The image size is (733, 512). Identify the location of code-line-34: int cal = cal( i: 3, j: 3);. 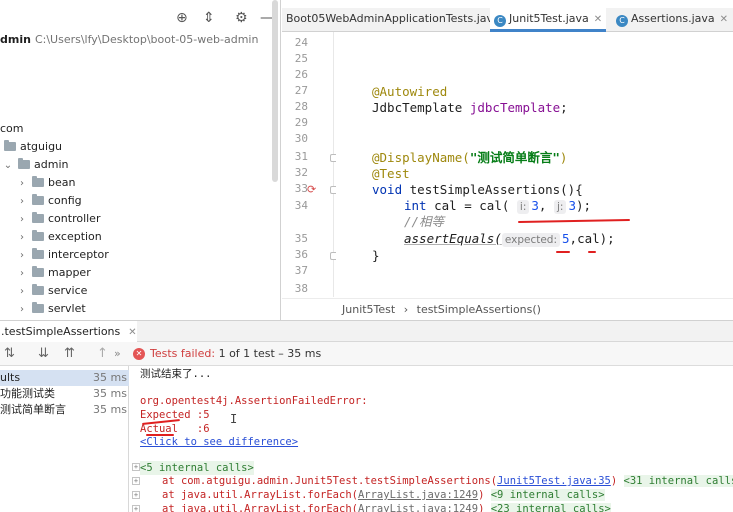
(497, 206).